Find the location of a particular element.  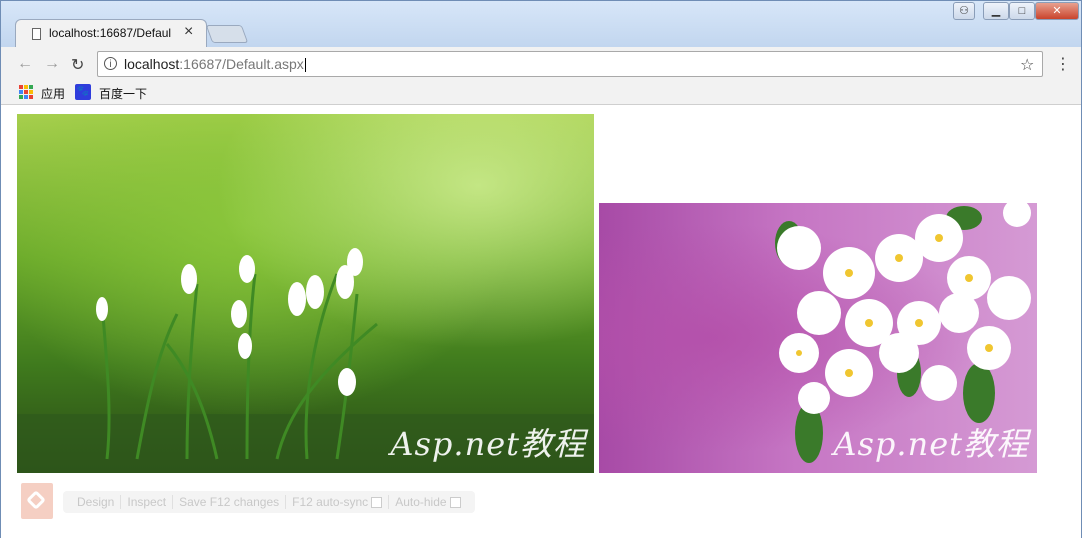

browser-toolbar: ← → ↻ i localhost:16687/Default.aspx ☆ ⋮ is located at coordinates (541, 64).